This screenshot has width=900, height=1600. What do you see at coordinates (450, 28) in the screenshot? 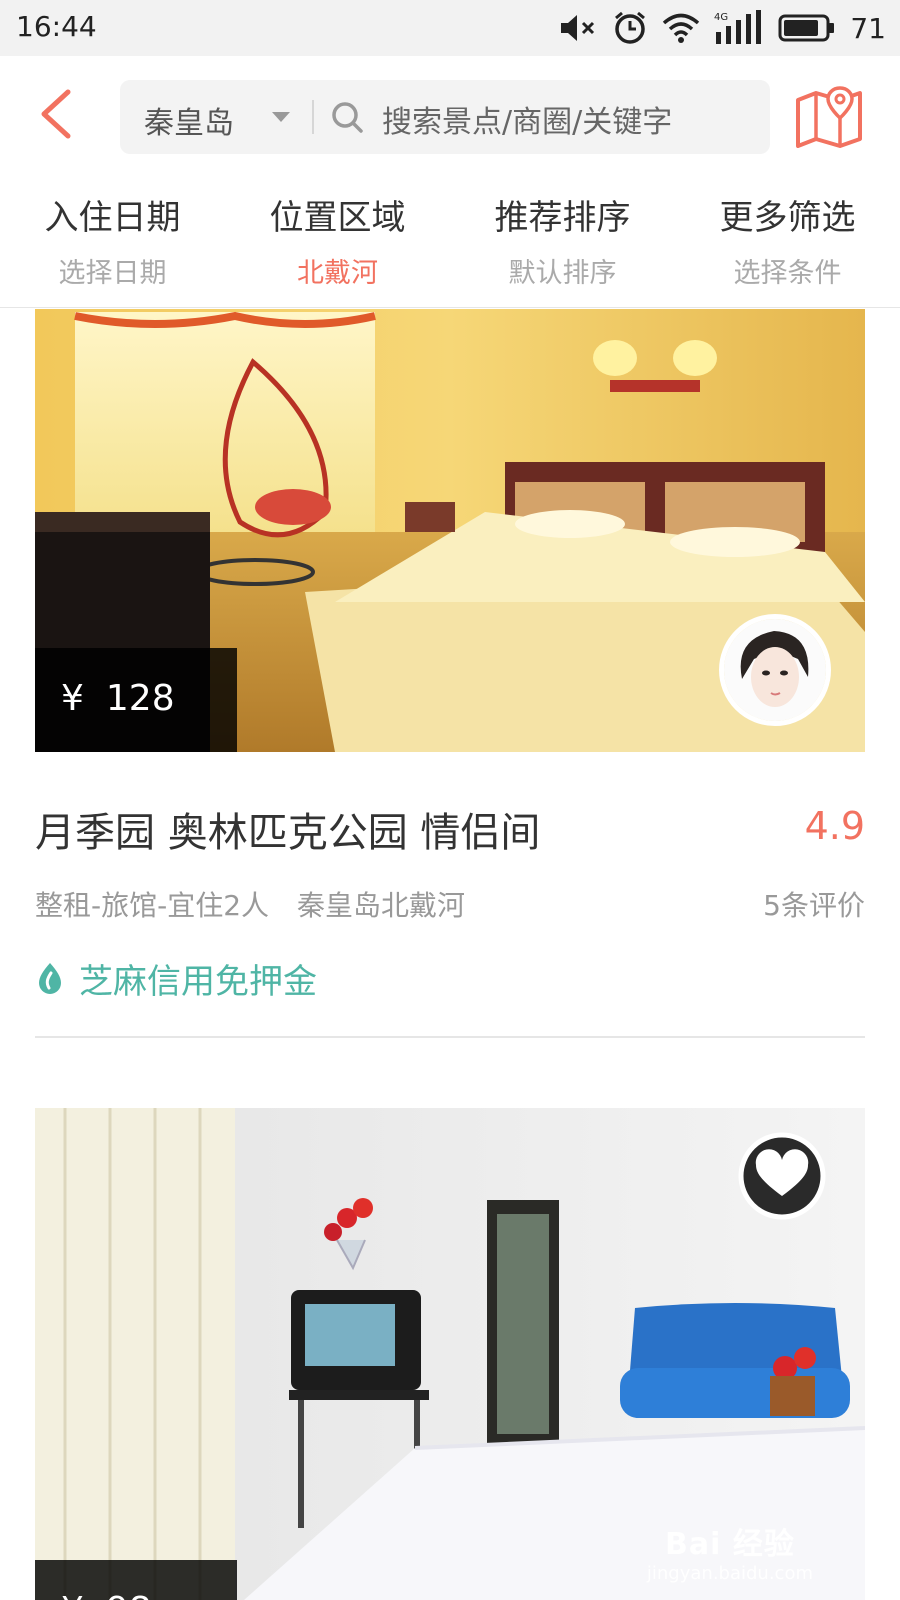
I see `status-bar: 16:44 4G 71` at bounding box center [450, 28].